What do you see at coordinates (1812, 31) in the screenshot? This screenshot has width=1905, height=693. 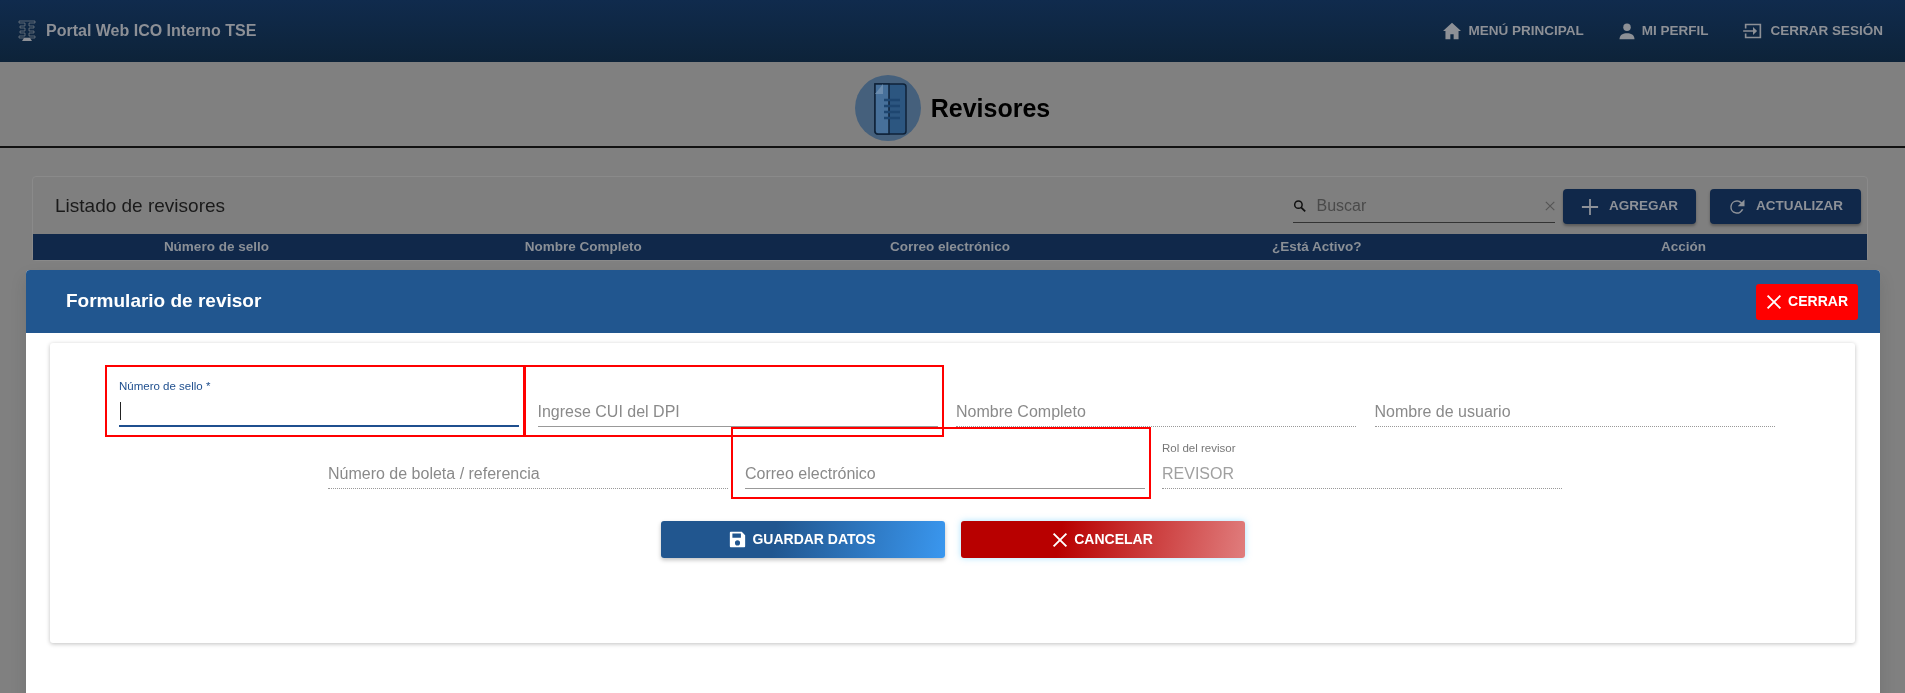 I see `nav-link: CERRAR SESIÓN` at bounding box center [1812, 31].